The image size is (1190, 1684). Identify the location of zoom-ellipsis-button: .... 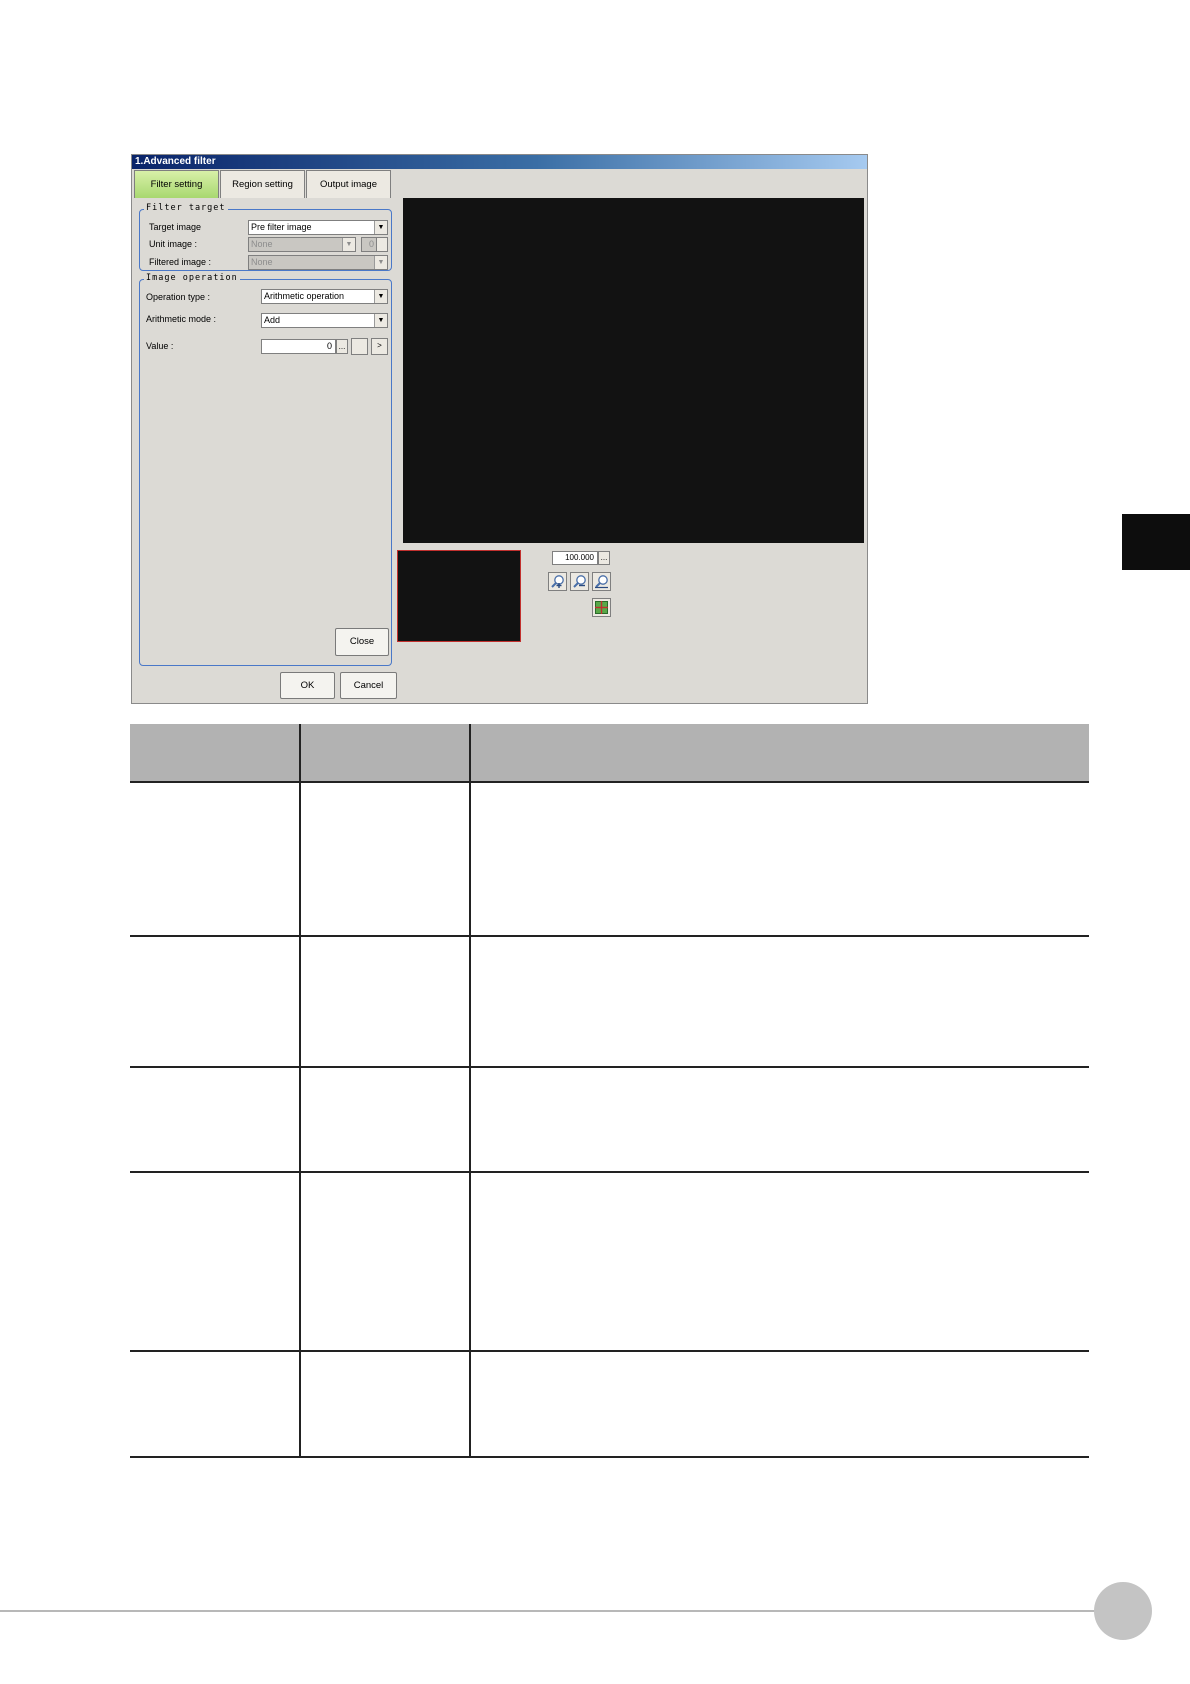
(604, 558).